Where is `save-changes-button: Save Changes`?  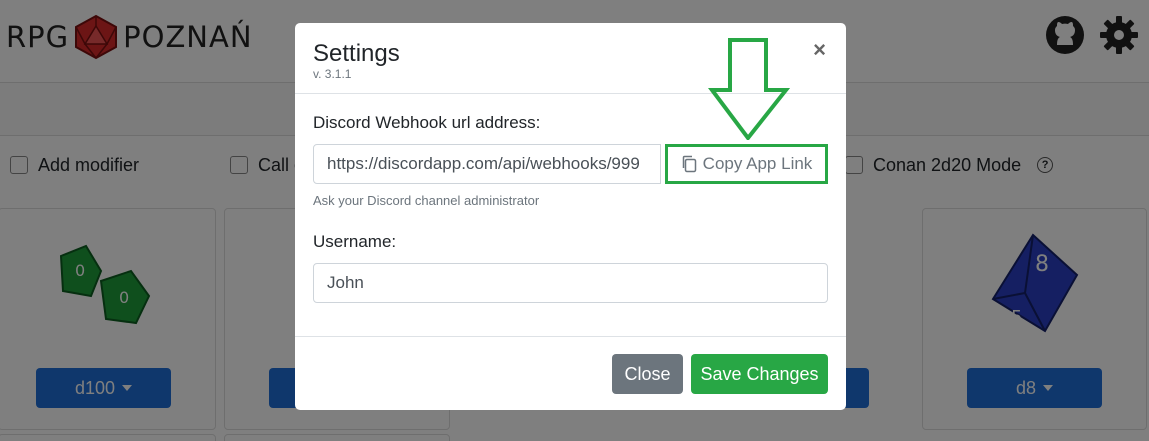 save-changes-button: Save Changes is located at coordinates (759, 374).